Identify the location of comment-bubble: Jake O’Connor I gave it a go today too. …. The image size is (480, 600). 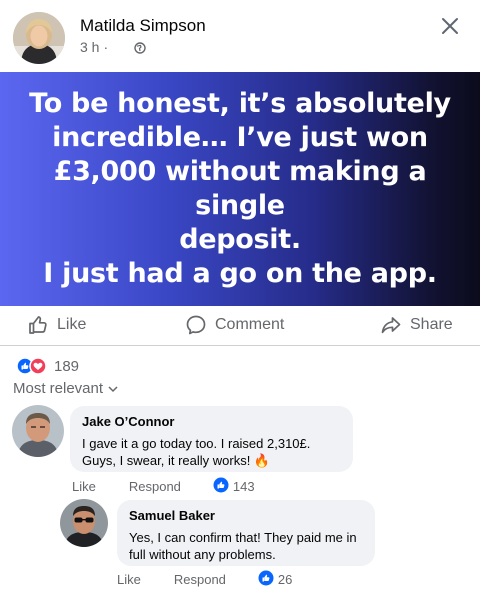
(211, 439).